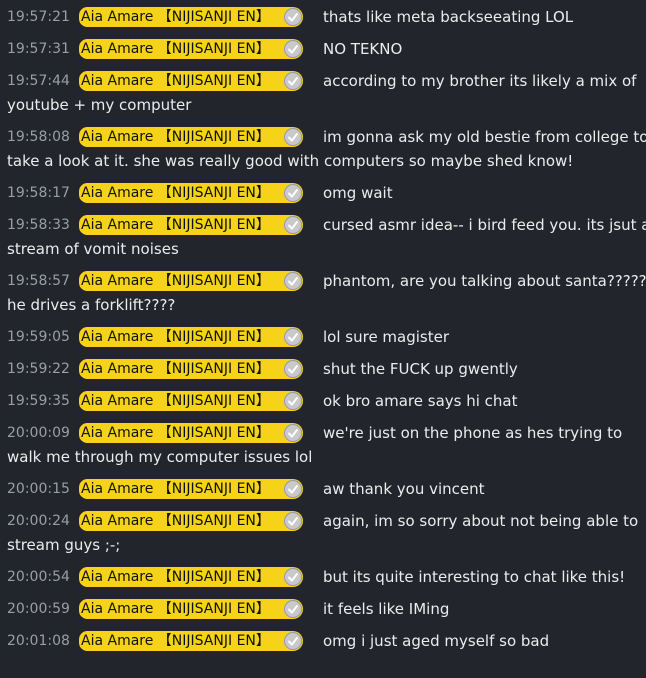 The image size is (646, 678). Describe the element at coordinates (38, 337) in the screenshot. I see `message-timestamp: 19:59:05` at that location.